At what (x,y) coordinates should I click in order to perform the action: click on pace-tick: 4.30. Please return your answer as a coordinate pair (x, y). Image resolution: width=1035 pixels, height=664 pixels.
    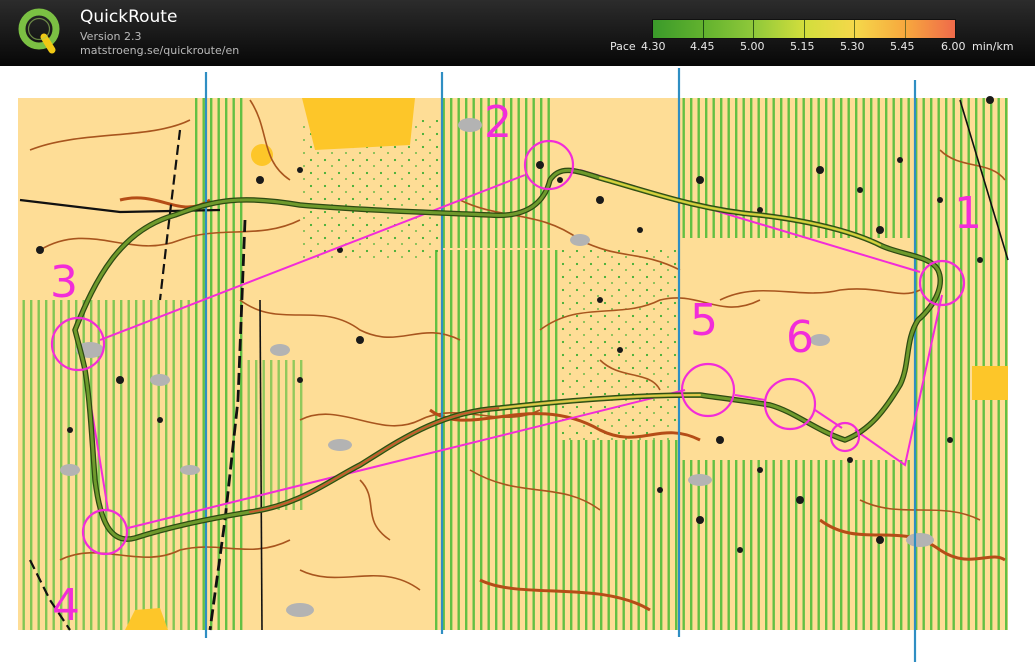
    Looking at the image, I should click on (653, 46).